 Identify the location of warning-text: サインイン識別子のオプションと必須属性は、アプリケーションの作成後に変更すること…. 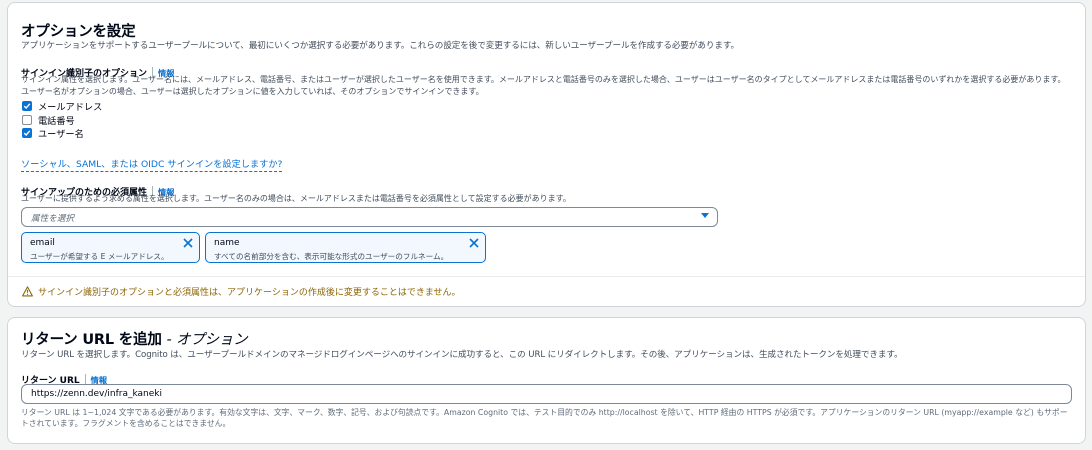
(249, 293).